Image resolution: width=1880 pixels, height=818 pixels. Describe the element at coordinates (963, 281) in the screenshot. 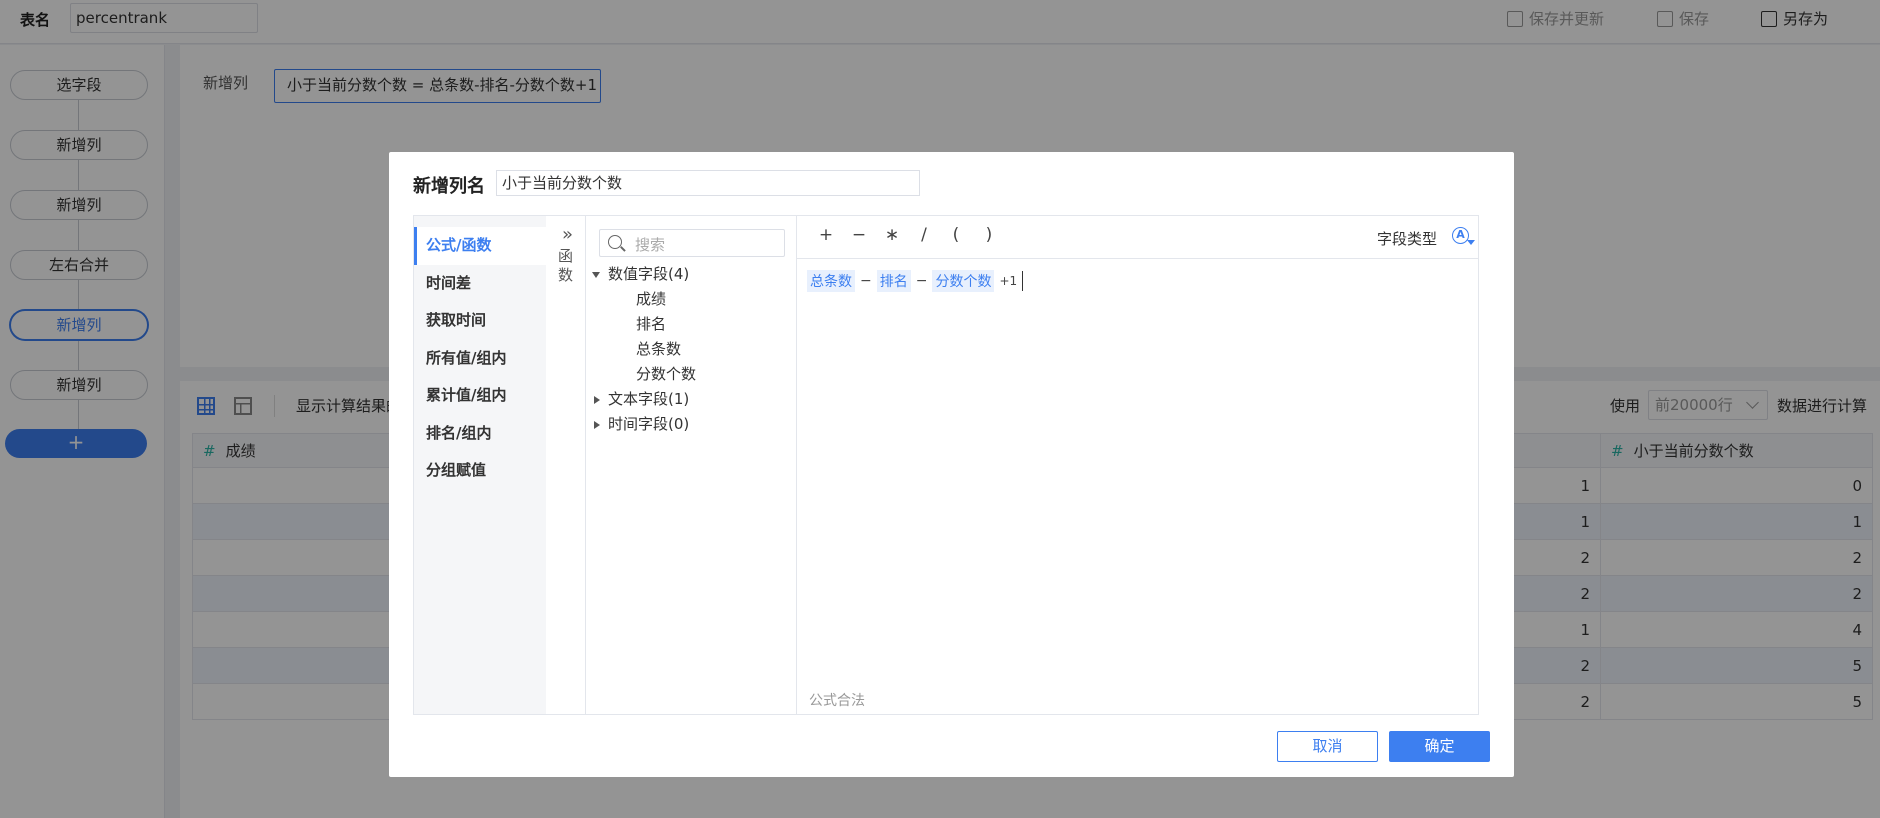

I see `formula-field-chip: 分数个数` at that location.